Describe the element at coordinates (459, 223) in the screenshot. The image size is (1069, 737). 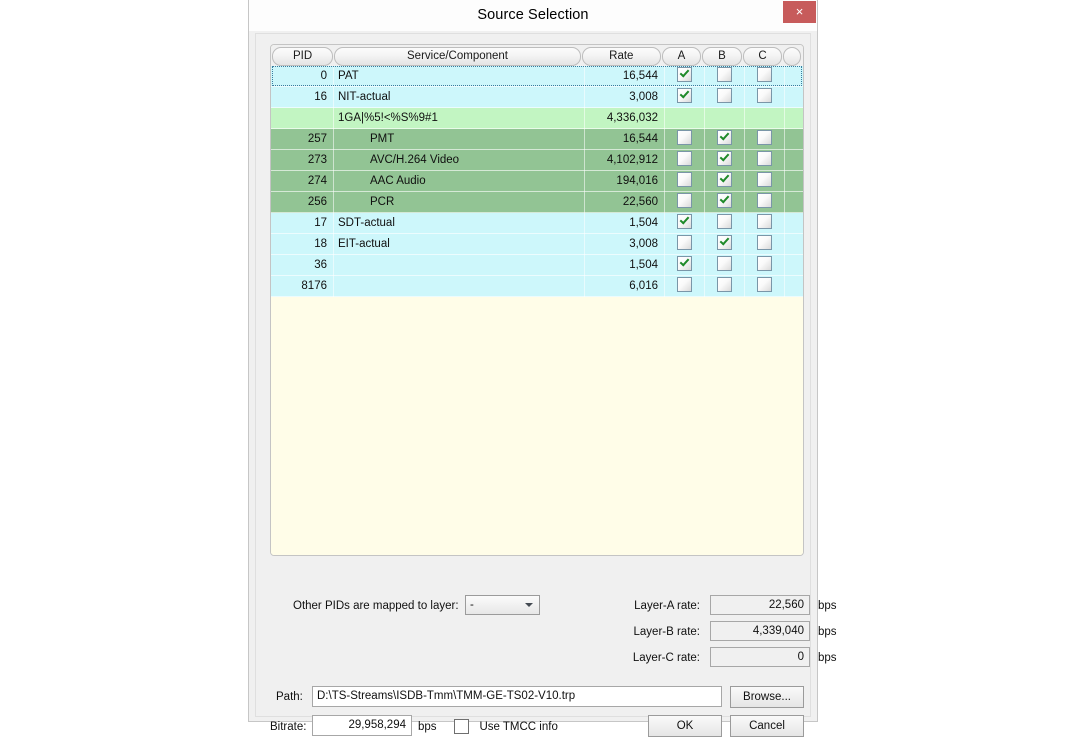
I see `cell-service: SDT-actual` at that location.